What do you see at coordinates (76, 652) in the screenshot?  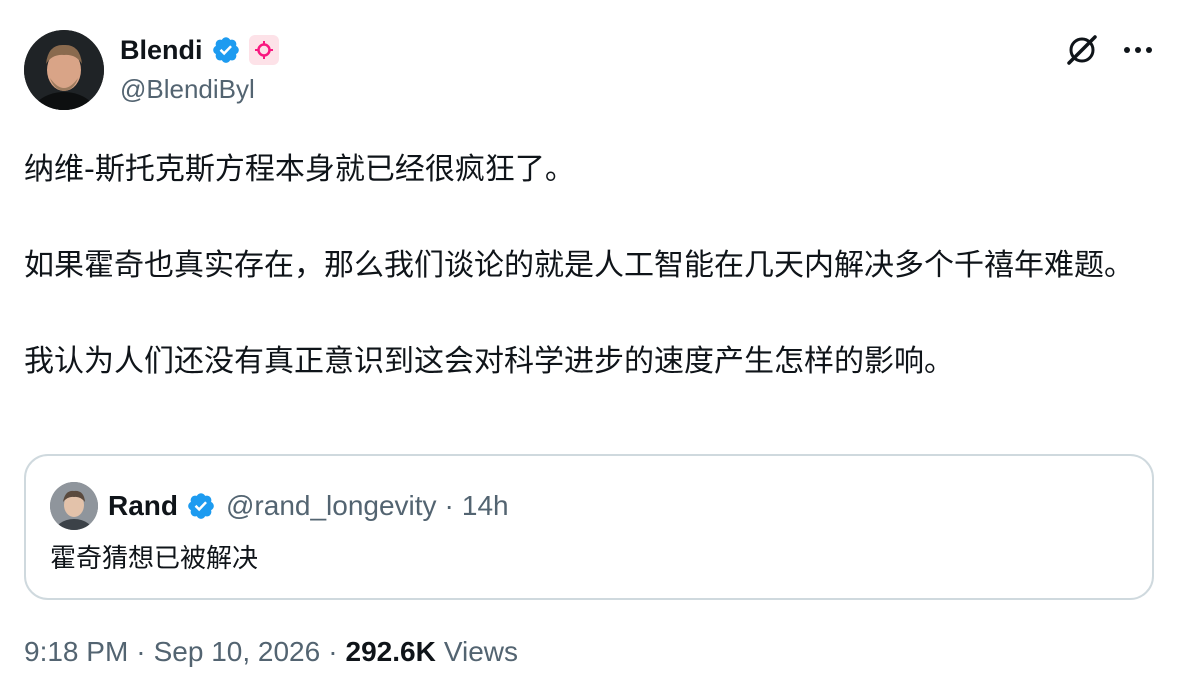 I see `tweet-time: 9:18 PM` at bounding box center [76, 652].